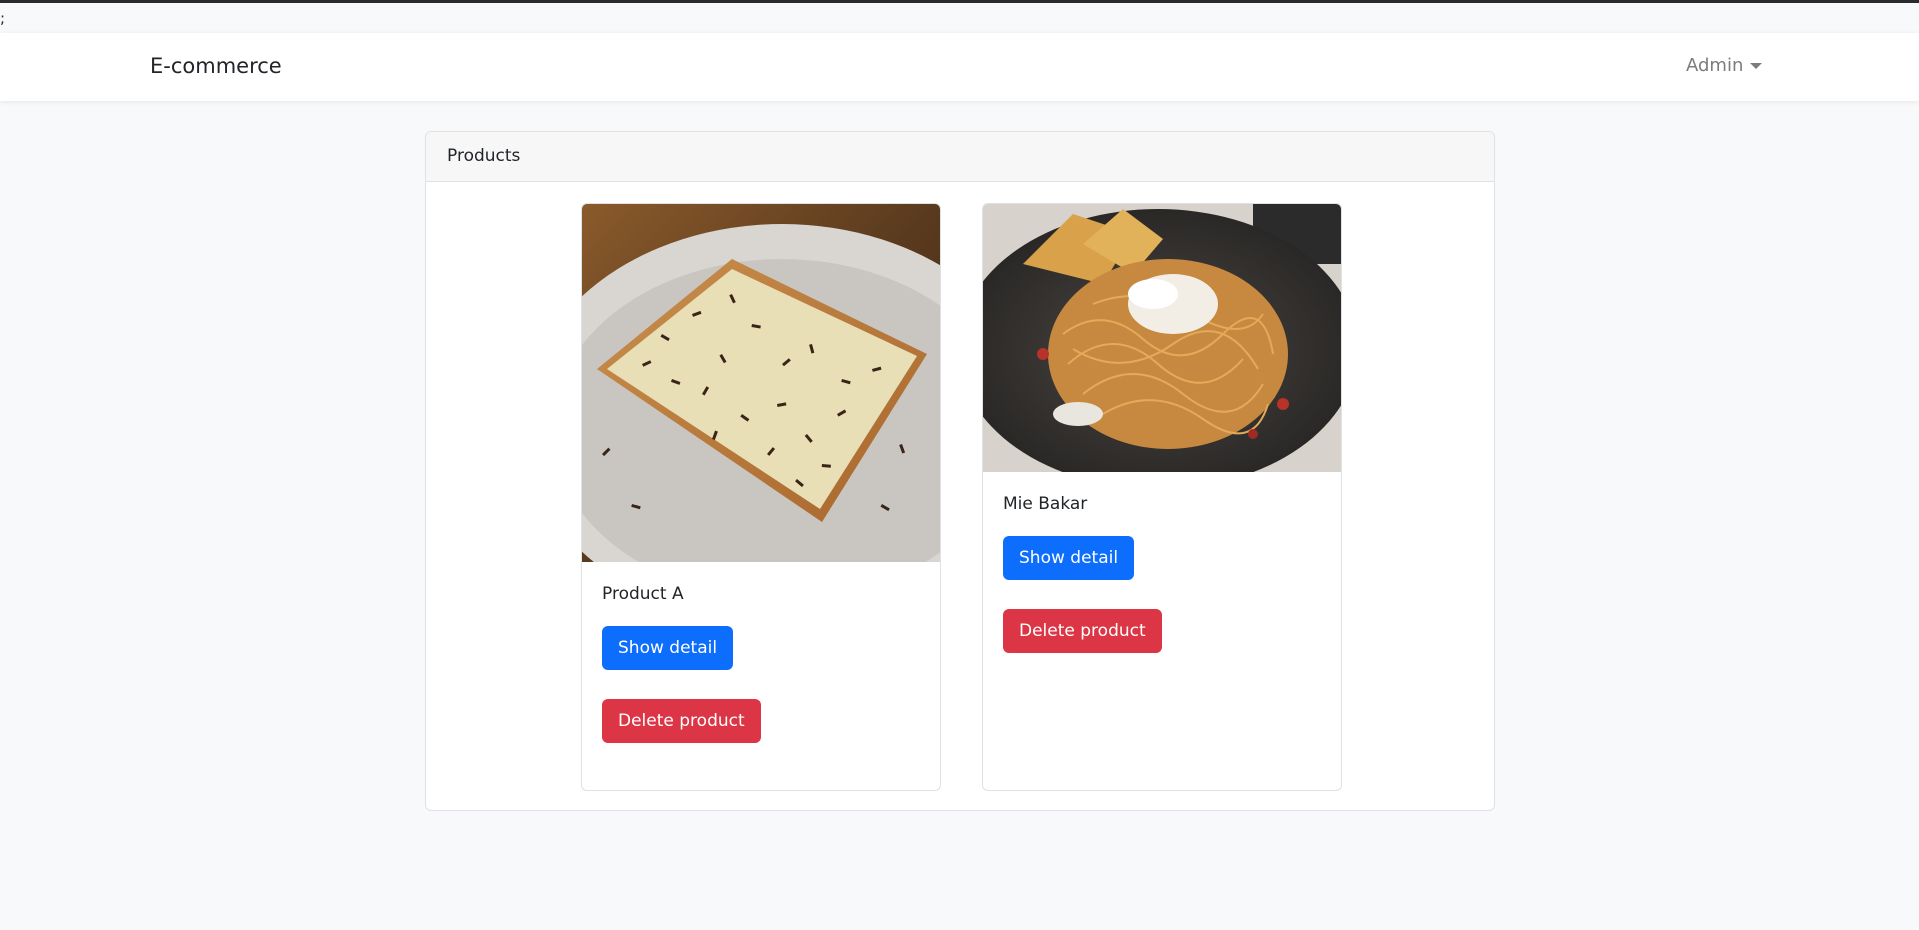 The image size is (1919, 930). I want to click on admin-dropdown-toggle: Admin, so click(1724, 66).